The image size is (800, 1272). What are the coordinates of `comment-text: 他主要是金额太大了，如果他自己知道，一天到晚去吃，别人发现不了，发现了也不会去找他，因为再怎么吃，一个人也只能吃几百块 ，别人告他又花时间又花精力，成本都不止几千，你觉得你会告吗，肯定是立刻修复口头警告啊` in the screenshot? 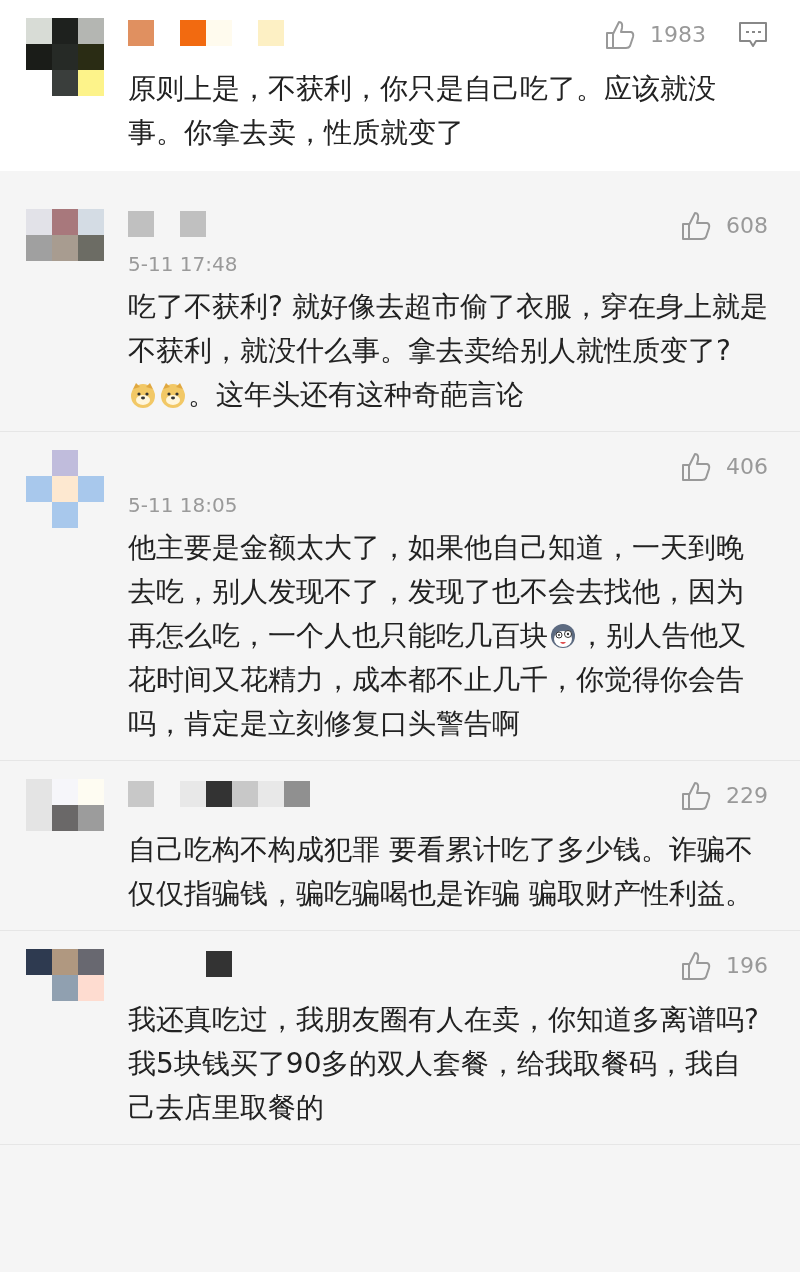 It's located at (437, 636).